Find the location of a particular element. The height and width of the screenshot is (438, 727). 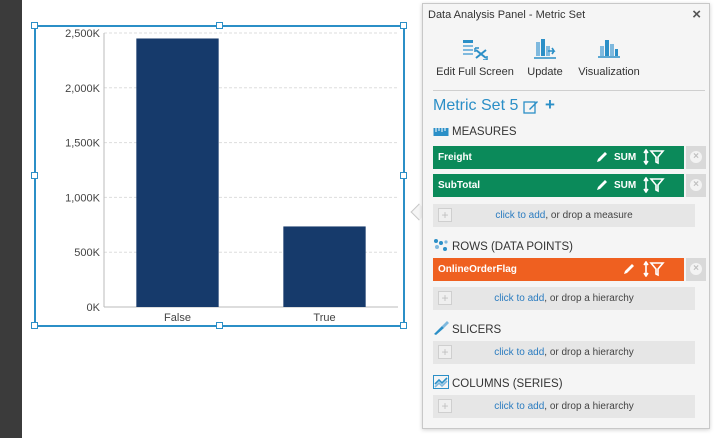

toolbar-divider is located at coordinates (569, 90).